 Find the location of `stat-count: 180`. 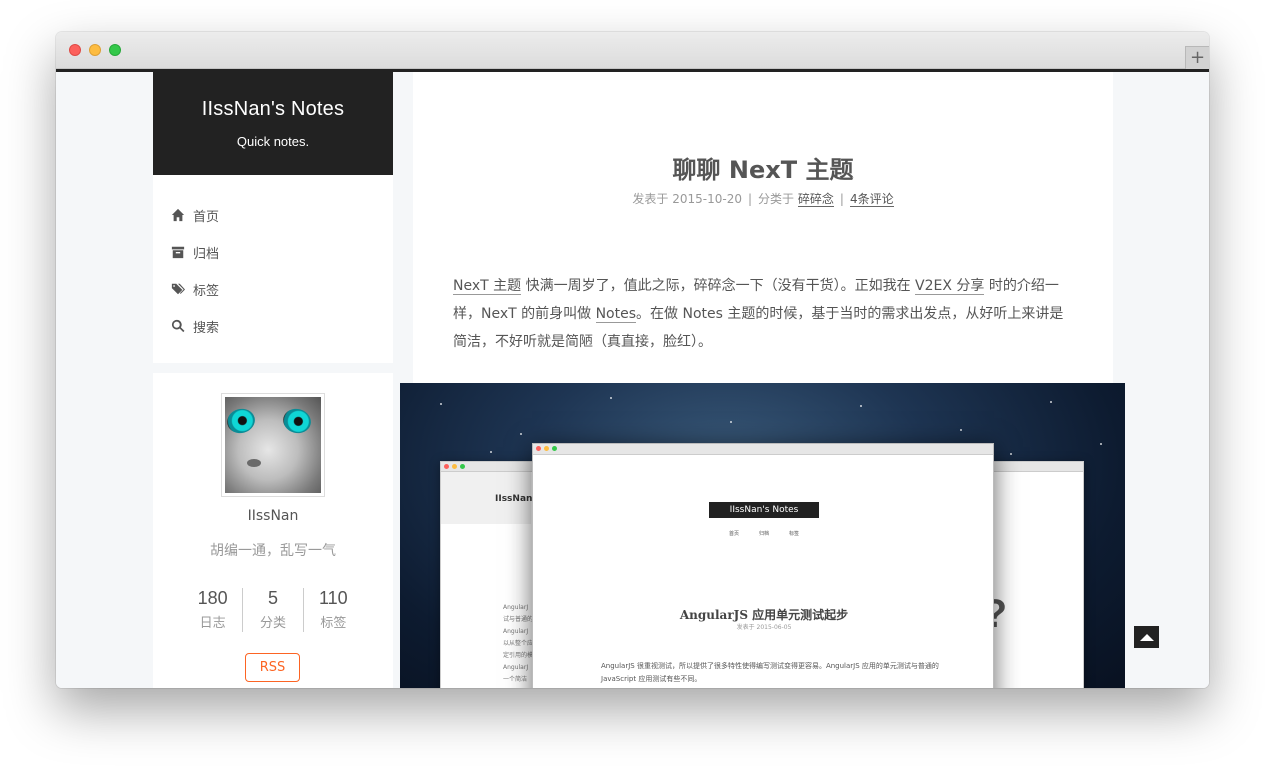

stat-count: 180 is located at coordinates (212, 598).